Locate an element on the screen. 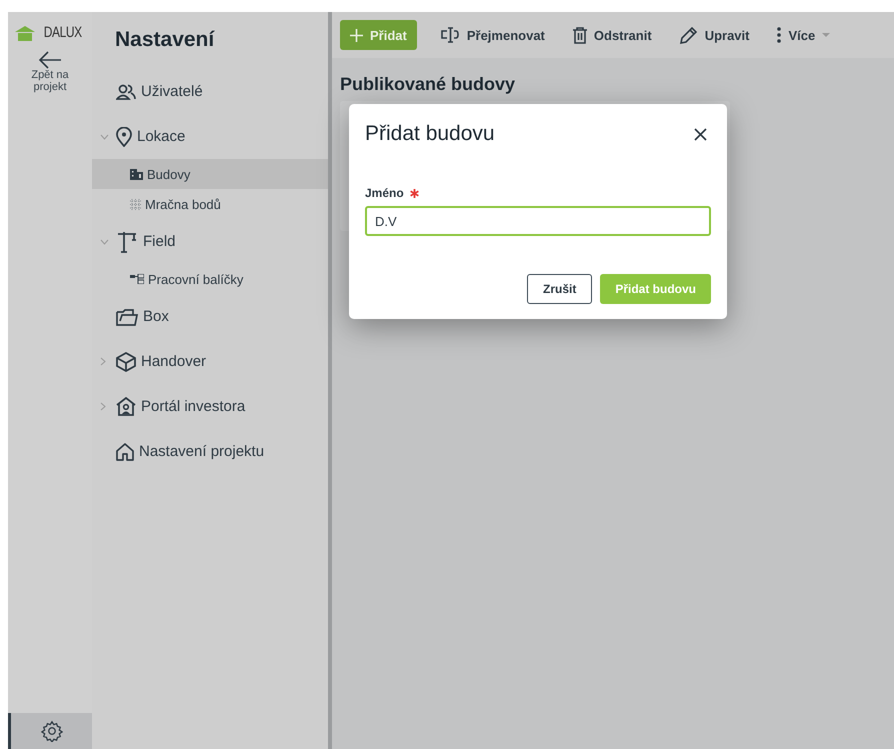 The height and width of the screenshot is (749, 894). more-icon is located at coordinates (779, 35).